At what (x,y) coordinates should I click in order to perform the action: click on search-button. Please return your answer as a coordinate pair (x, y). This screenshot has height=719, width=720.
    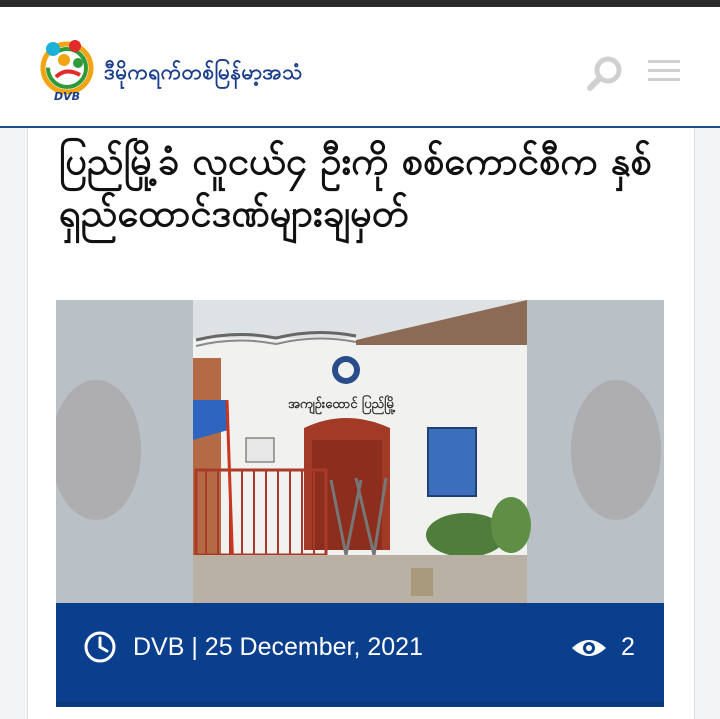
    Looking at the image, I should click on (605, 74).